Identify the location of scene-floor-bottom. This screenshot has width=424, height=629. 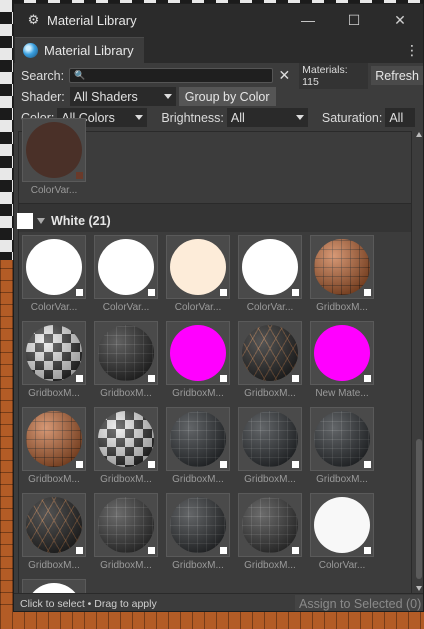
(212, 620).